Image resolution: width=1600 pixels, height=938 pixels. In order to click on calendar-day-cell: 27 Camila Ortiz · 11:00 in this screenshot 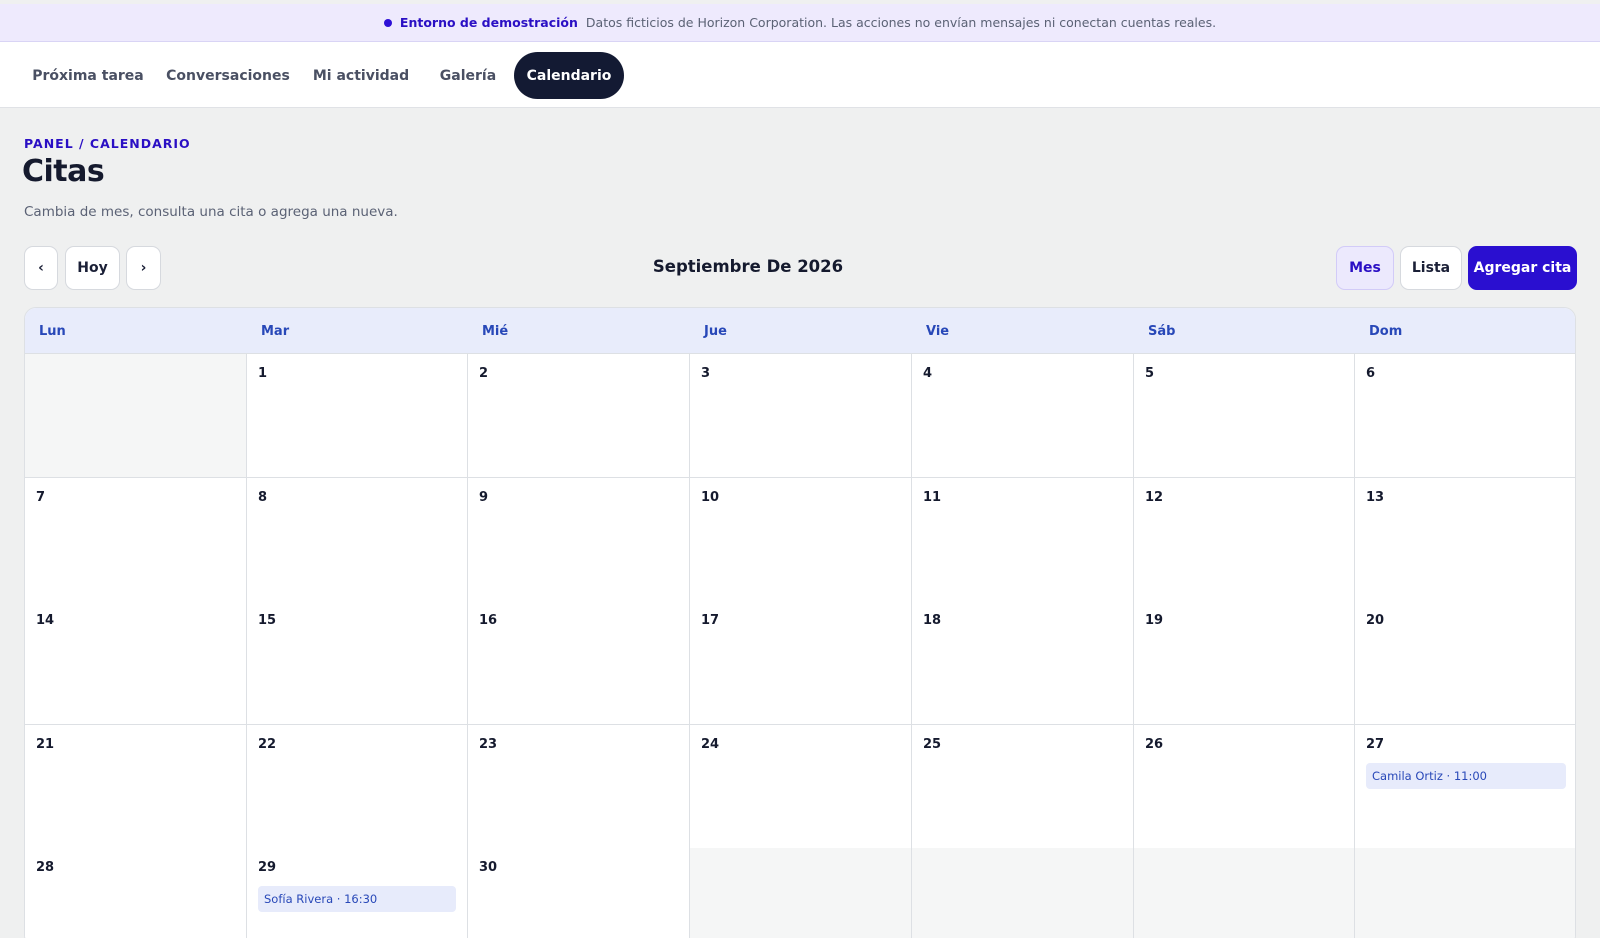, I will do `click(1465, 787)`.